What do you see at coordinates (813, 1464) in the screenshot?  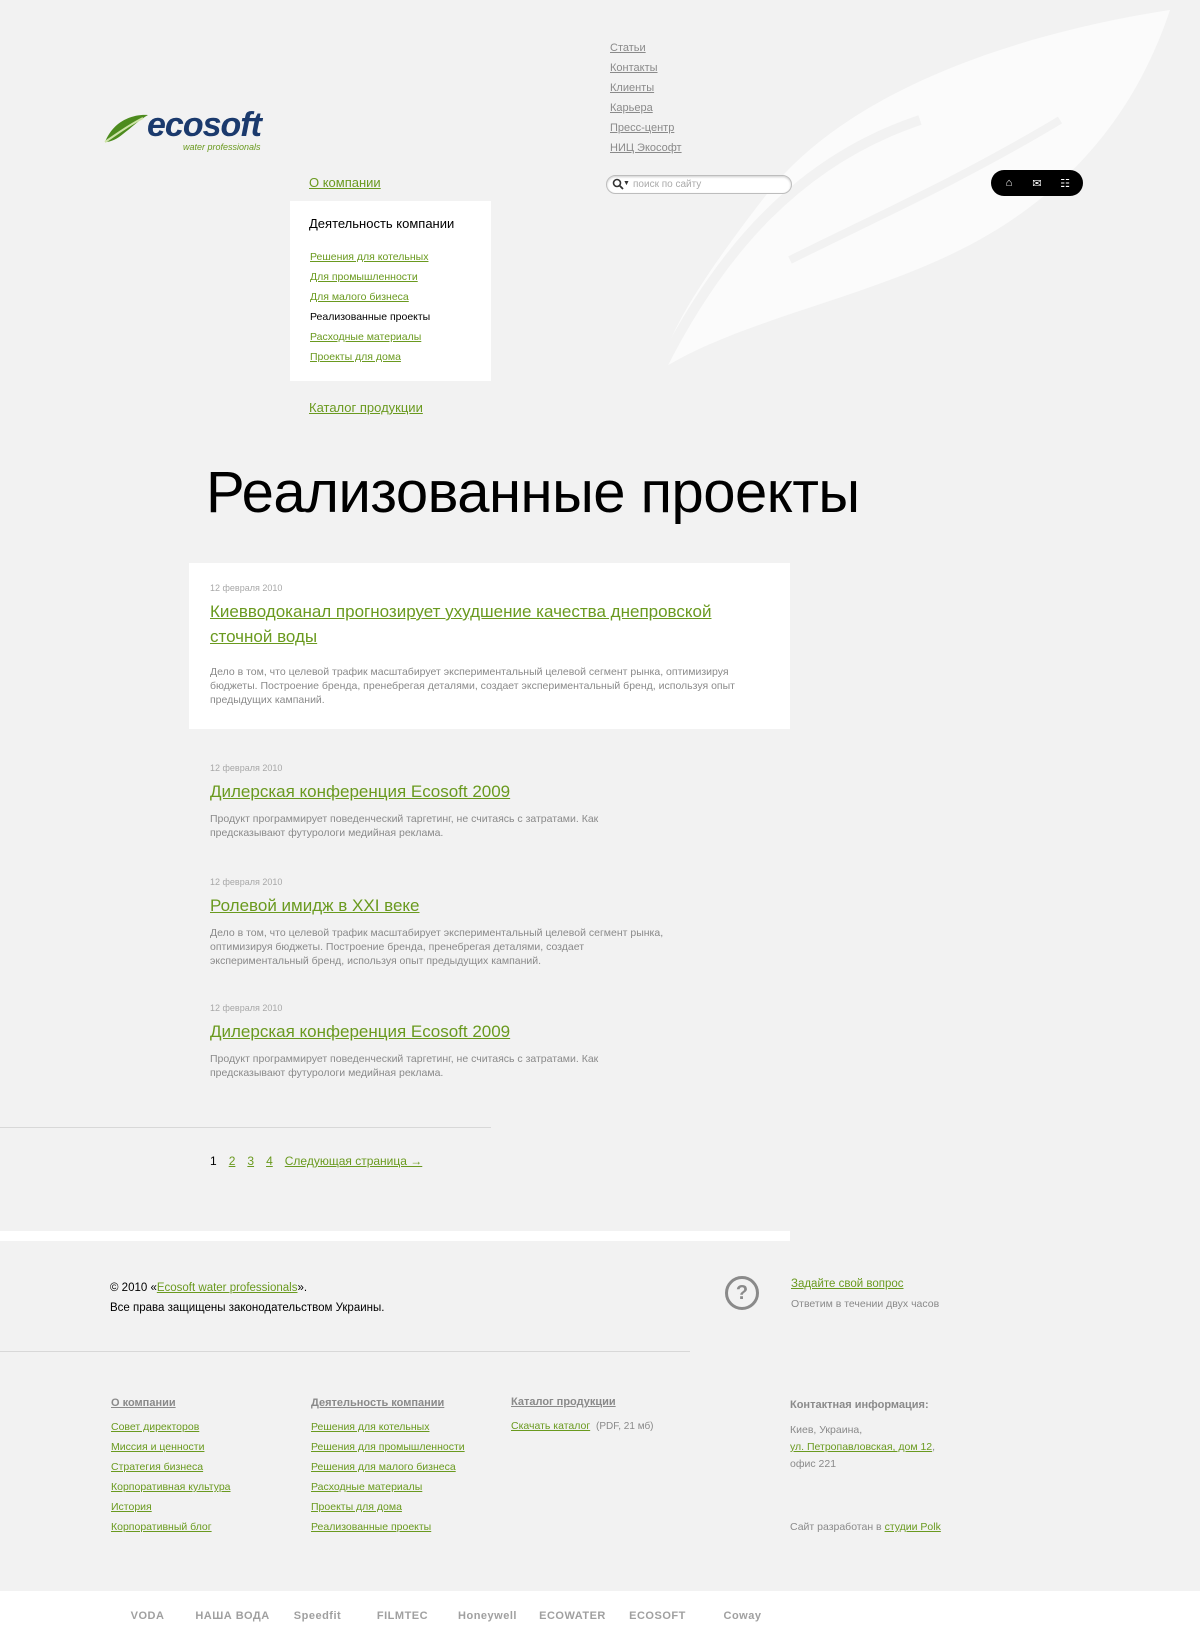 I see `contact-office: офис 221` at bounding box center [813, 1464].